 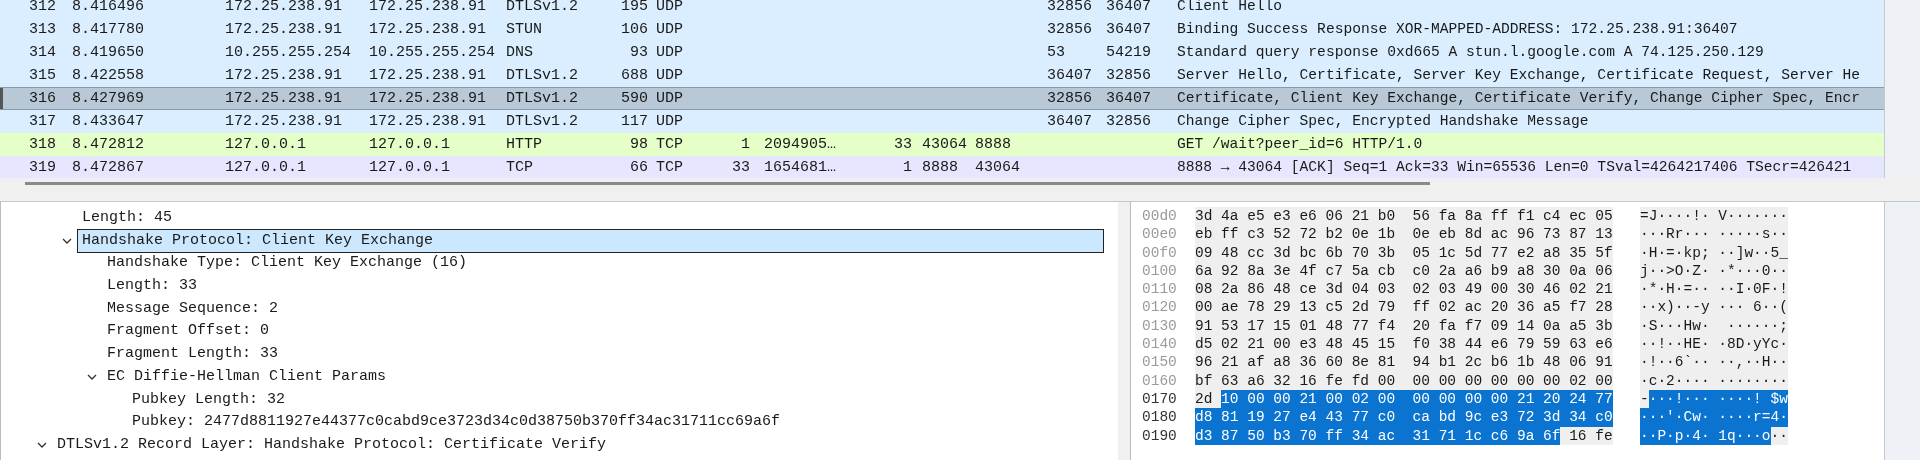 I want to click on table-cell: 66, so click(x=639, y=167).